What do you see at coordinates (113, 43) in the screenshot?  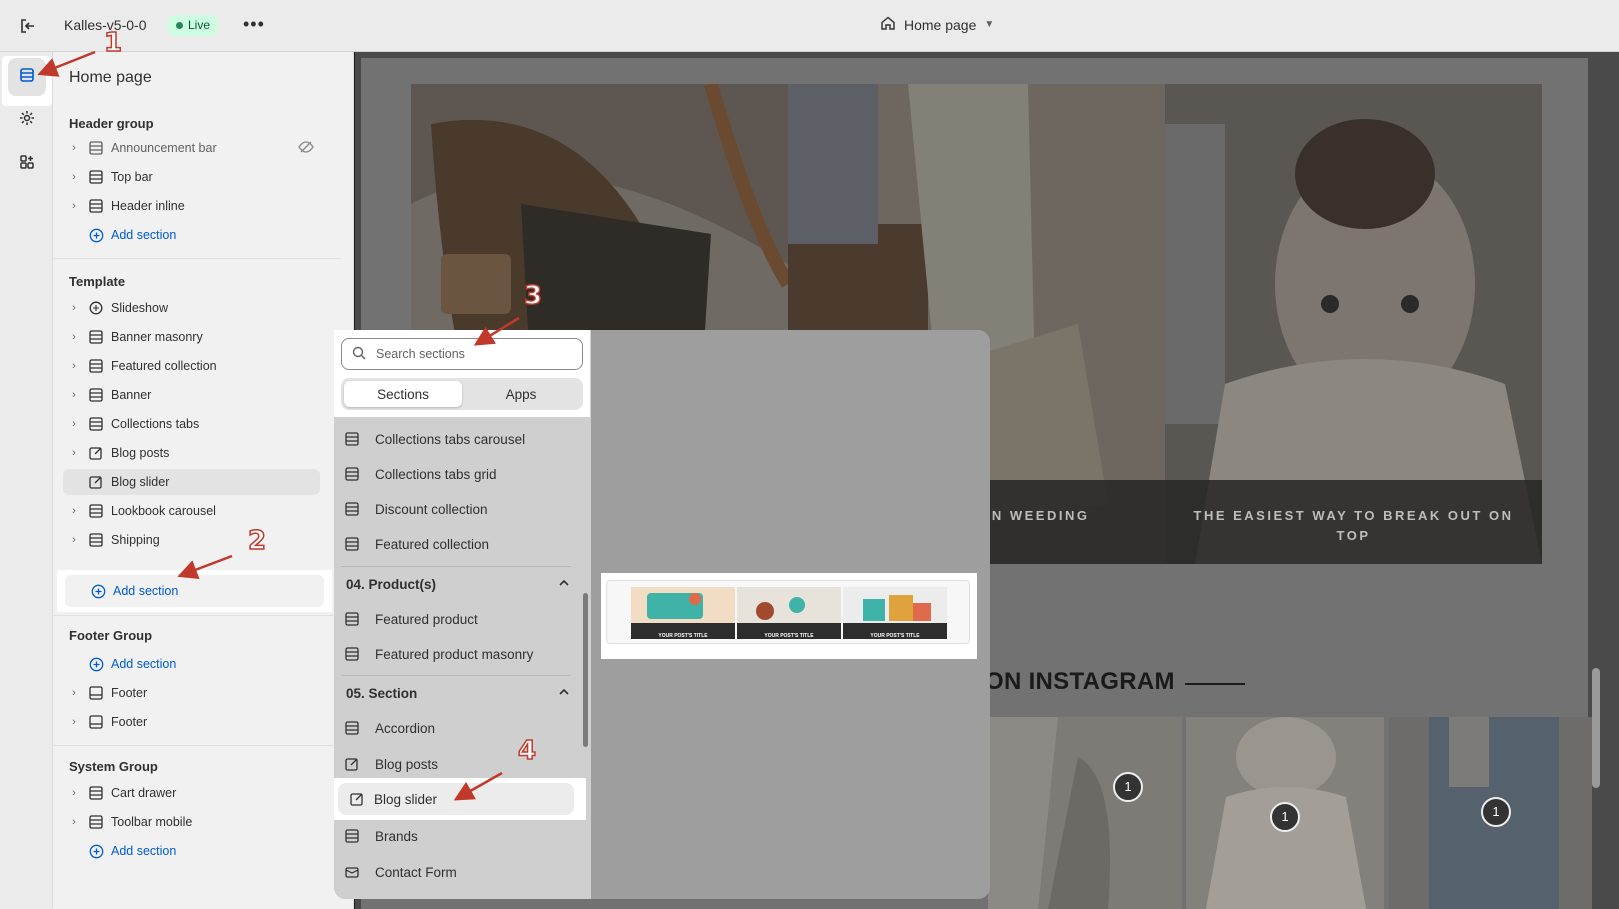 I see `callout-1: 1` at bounding box center [113, 43].